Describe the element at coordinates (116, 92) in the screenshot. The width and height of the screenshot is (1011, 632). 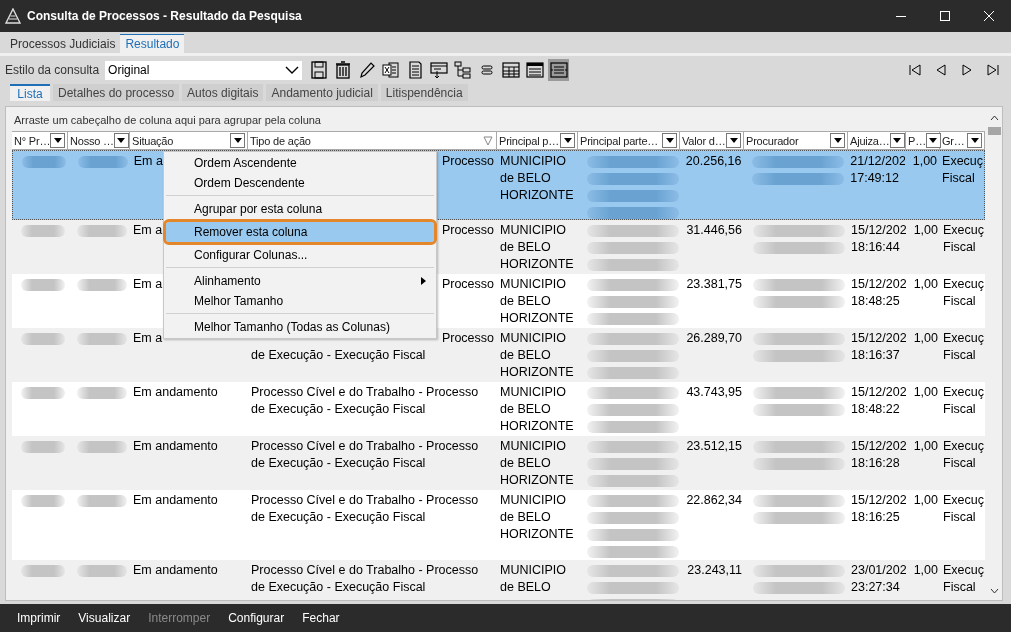
I see `tab: Detalhes do processo` at that location.